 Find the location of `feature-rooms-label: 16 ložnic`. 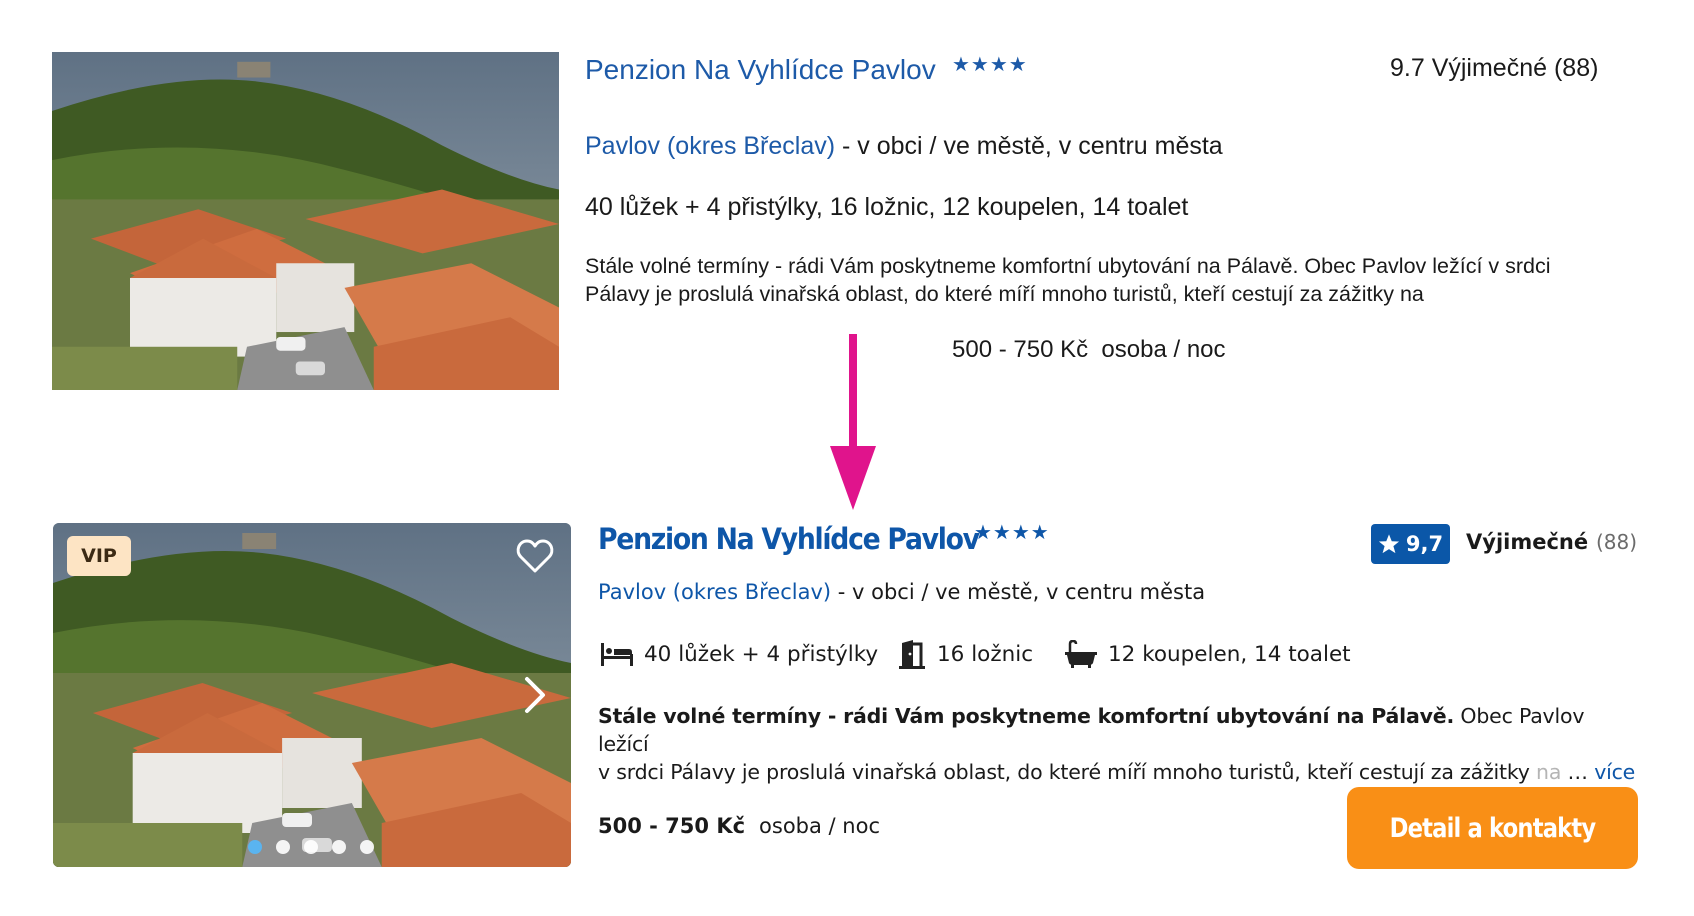

feature-rooms-label: 16 ložnic is located at coordinates (985, 654).